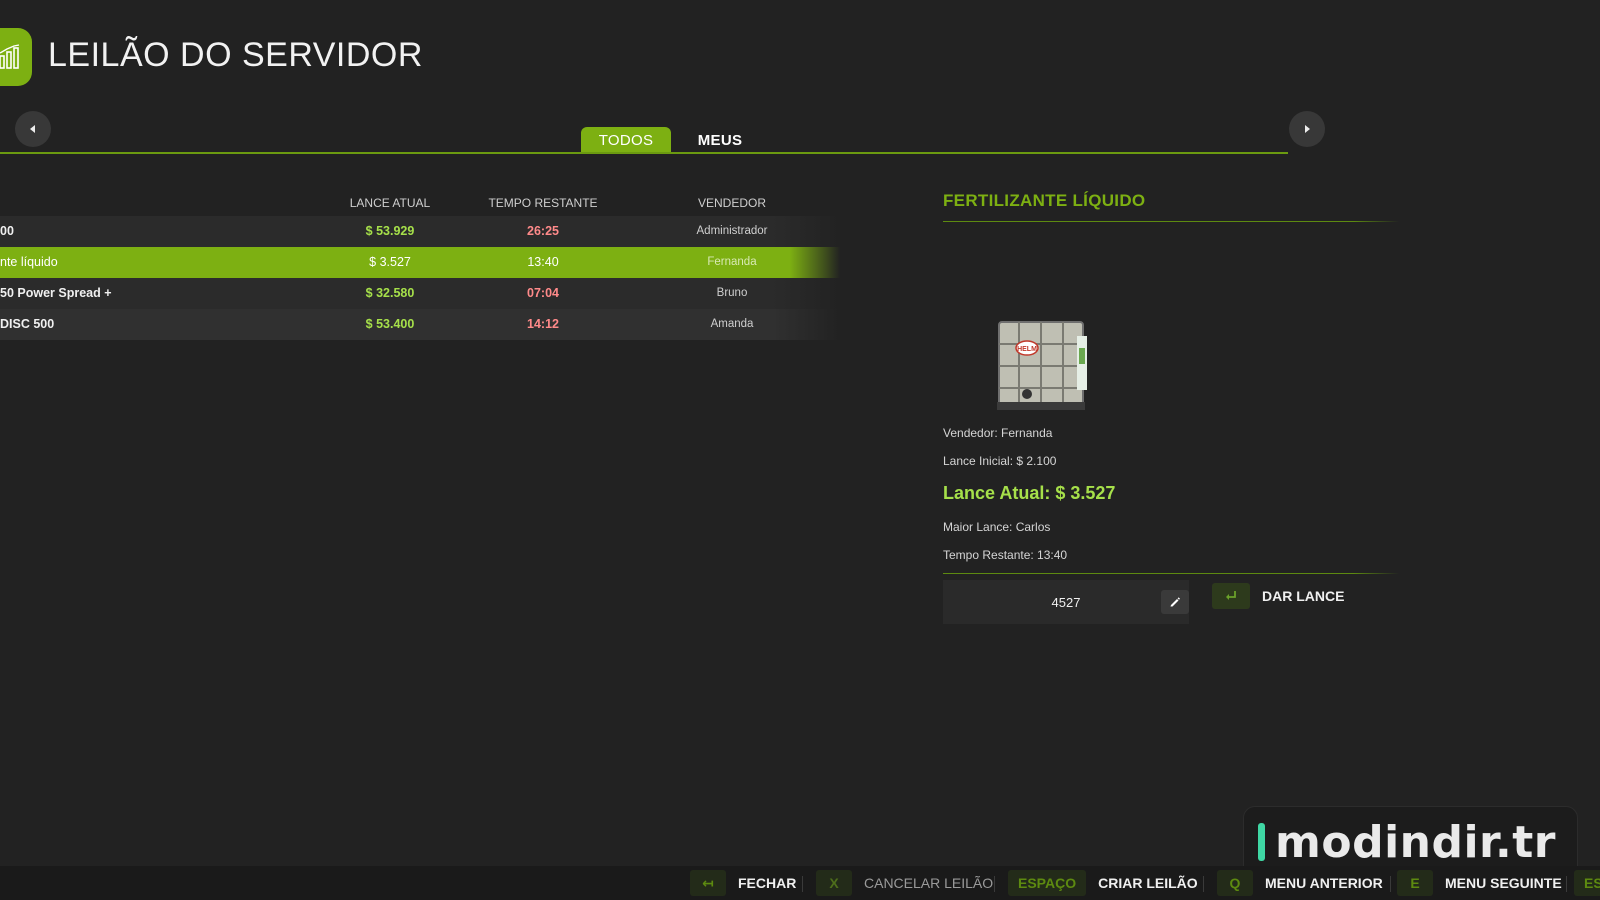 Image resolution: width=1600 pixels, height=900 pixels. I want to click on escape-action: ES, so click(1587, 883).